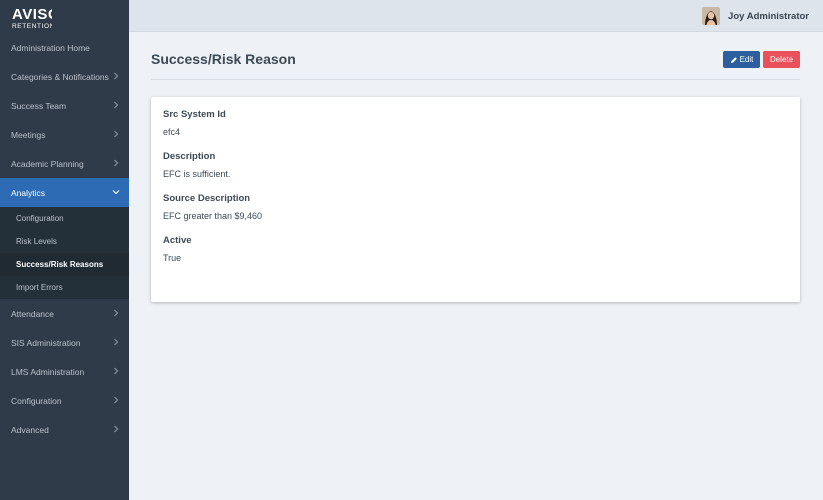 The image size is (823, 500). Describe the element at coordinates (36, 241) in the screenshot. I see `submenu-item-label: Risk Levels` at that location.